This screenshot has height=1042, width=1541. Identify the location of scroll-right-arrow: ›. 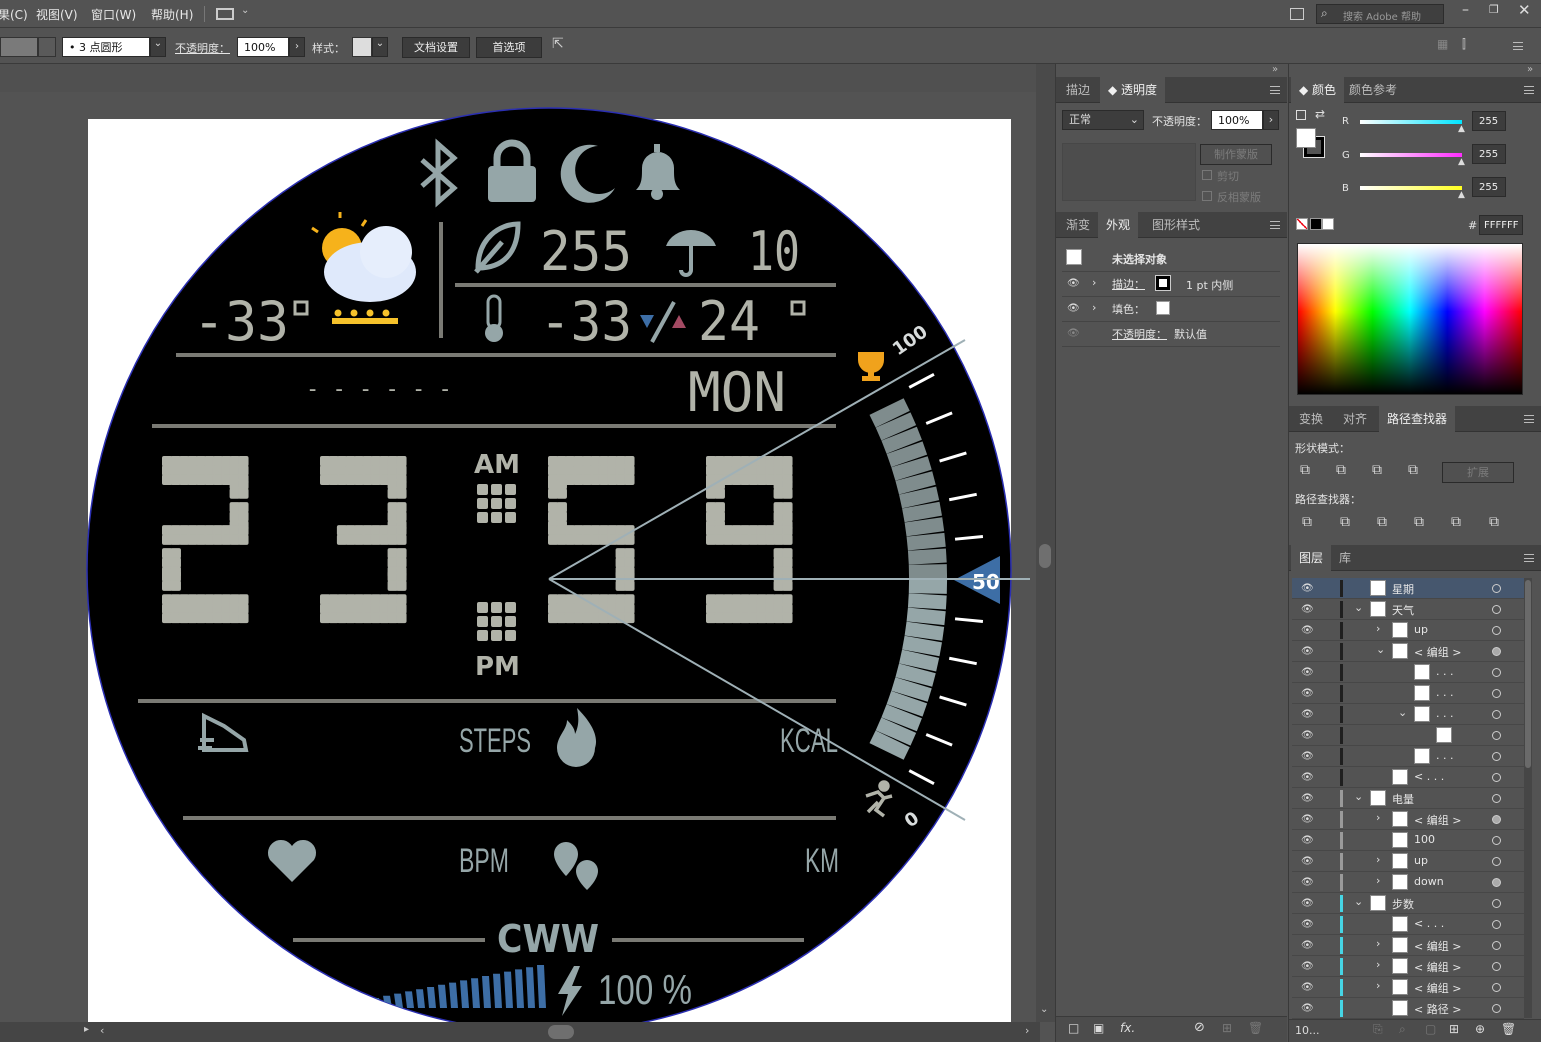
(1027, 1030).